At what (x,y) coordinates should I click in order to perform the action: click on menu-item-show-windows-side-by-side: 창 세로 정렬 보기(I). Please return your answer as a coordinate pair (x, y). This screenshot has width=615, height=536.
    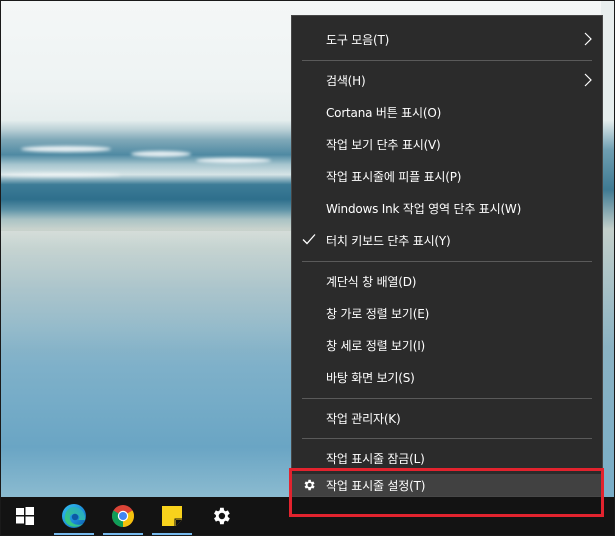
    Looking at the image, I should click on (447, 345).